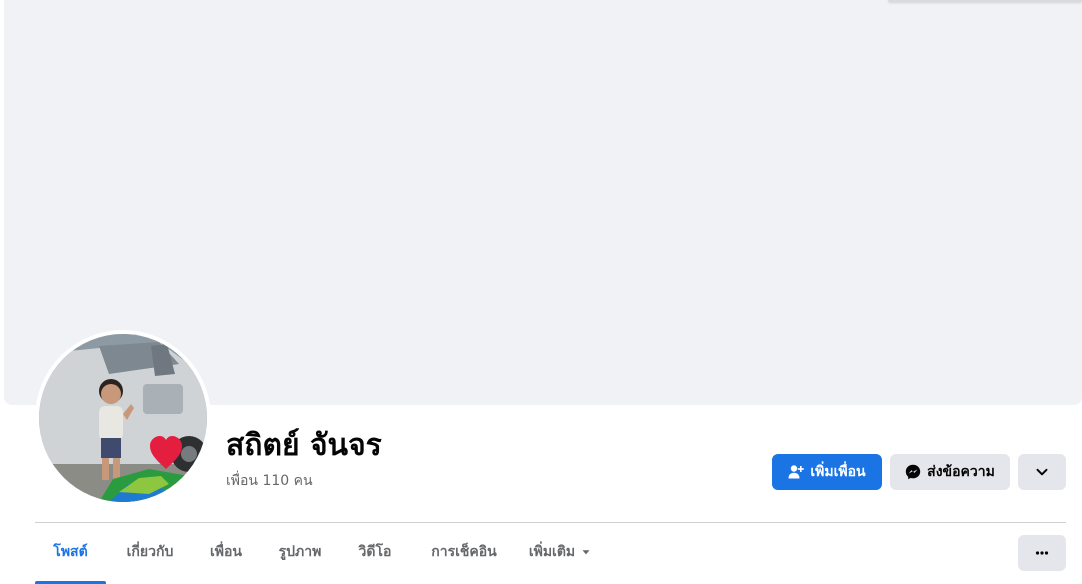 The height and width of the screenshot is (584, 1082). I want to click on tab-label: เกี่ยวกับ, so click(150, 552).